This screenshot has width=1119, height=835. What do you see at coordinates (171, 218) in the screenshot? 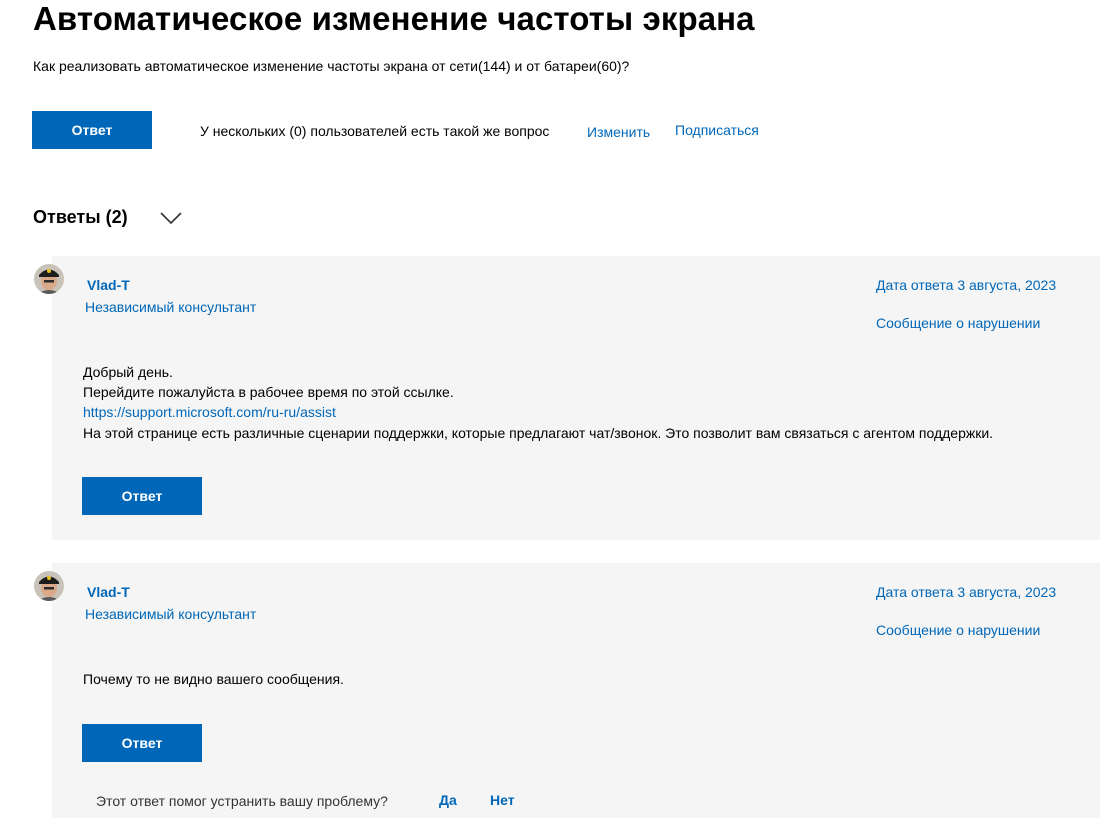
I see `chevron-down-icon` at bounding box center [171, 218].